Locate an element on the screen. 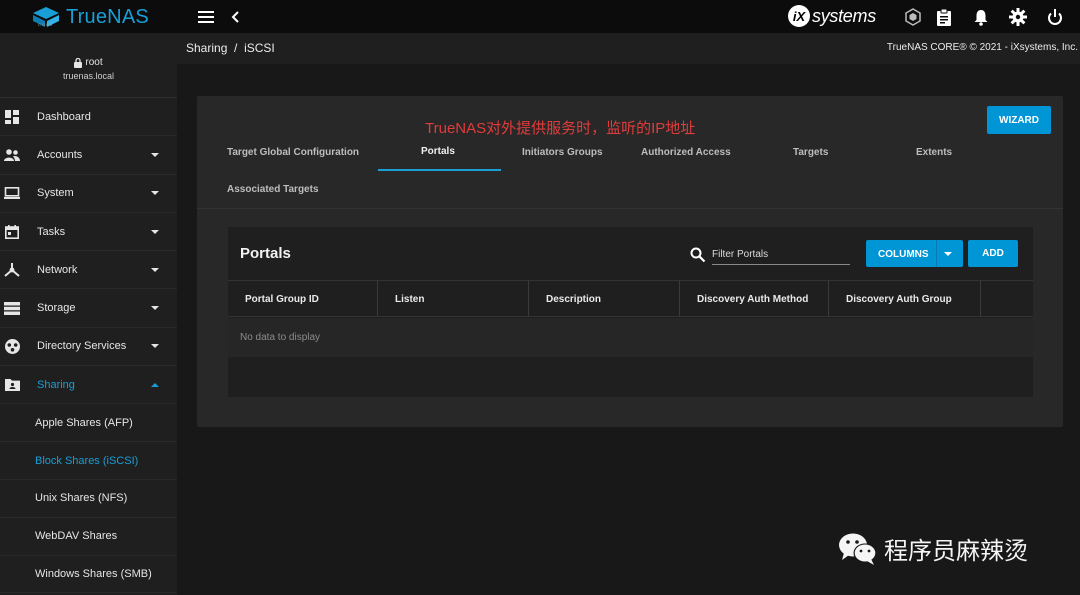 This screenshot has height=595, width=1080. ixsystems-logo: iX systems is located at coordinates (832, 16).